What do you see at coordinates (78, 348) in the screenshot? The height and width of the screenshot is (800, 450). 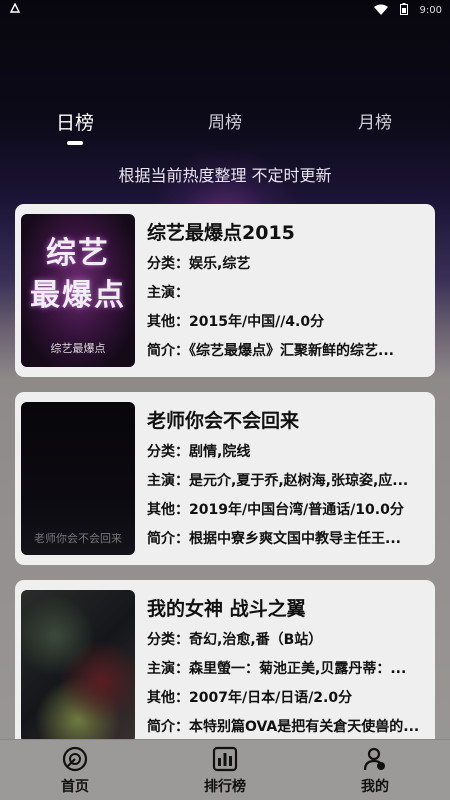 I see `poster-caption: 综艺最爆点` at bounding box center [78, 348].